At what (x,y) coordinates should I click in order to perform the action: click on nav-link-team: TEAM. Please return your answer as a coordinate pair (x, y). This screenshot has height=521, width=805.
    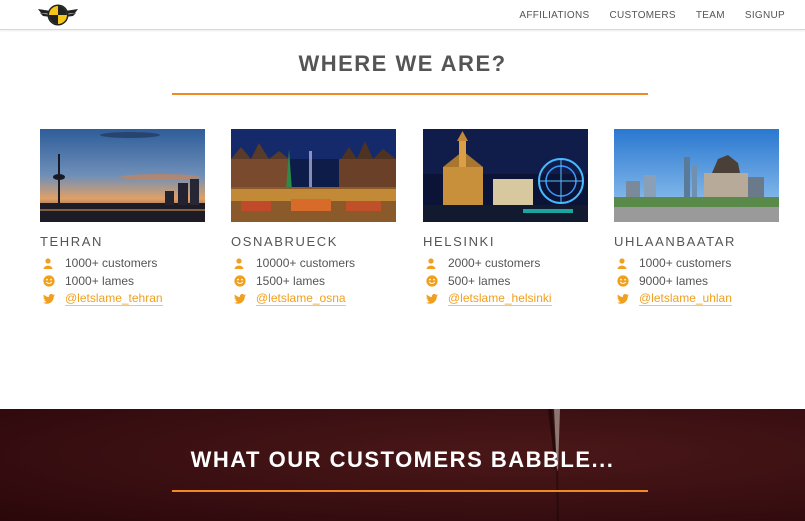
    Looking at the image, I should click on (710, 15).